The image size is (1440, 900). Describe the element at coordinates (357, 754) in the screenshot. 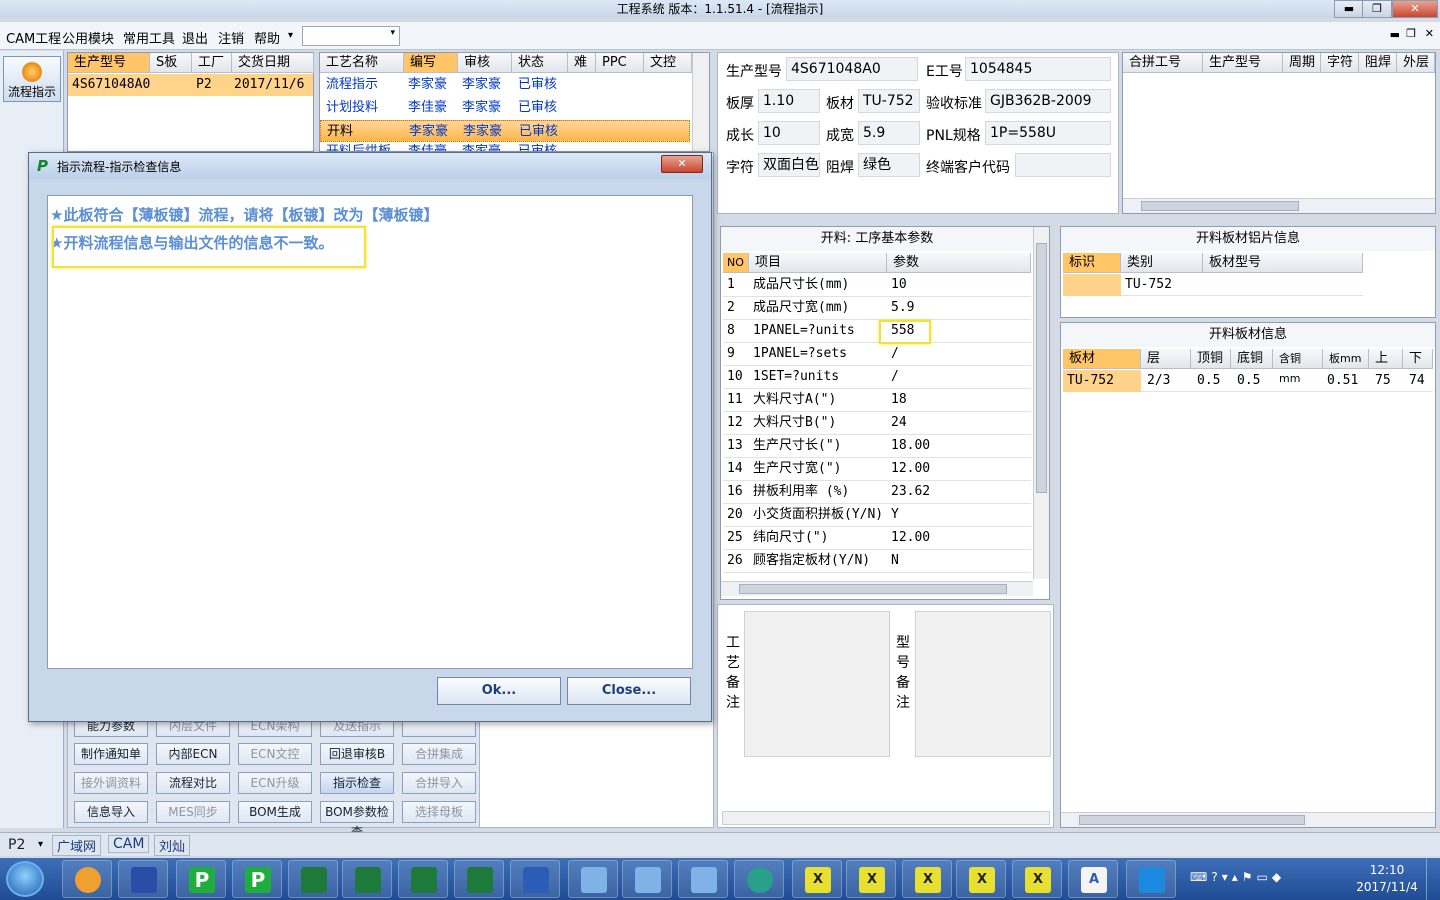

I see `revert-review-button: 回退审核B` at that location.